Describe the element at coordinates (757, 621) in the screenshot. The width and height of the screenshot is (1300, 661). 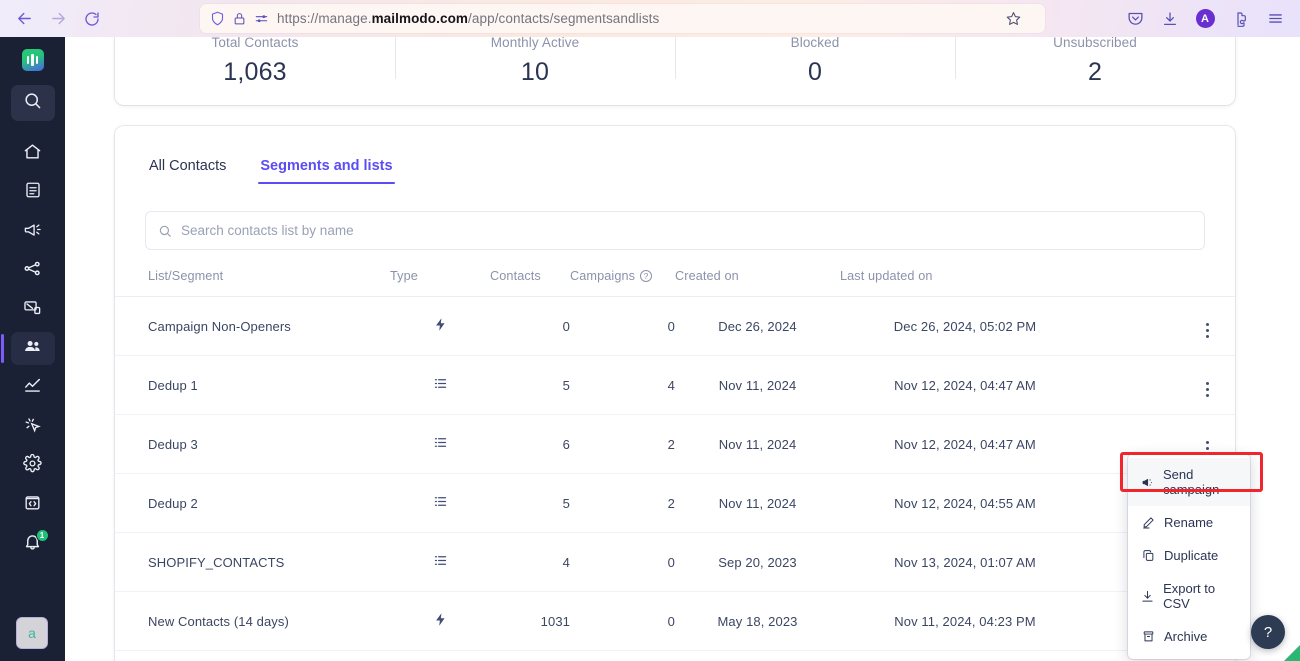
I see `cell-created-on: May 18, 2023` at that location.